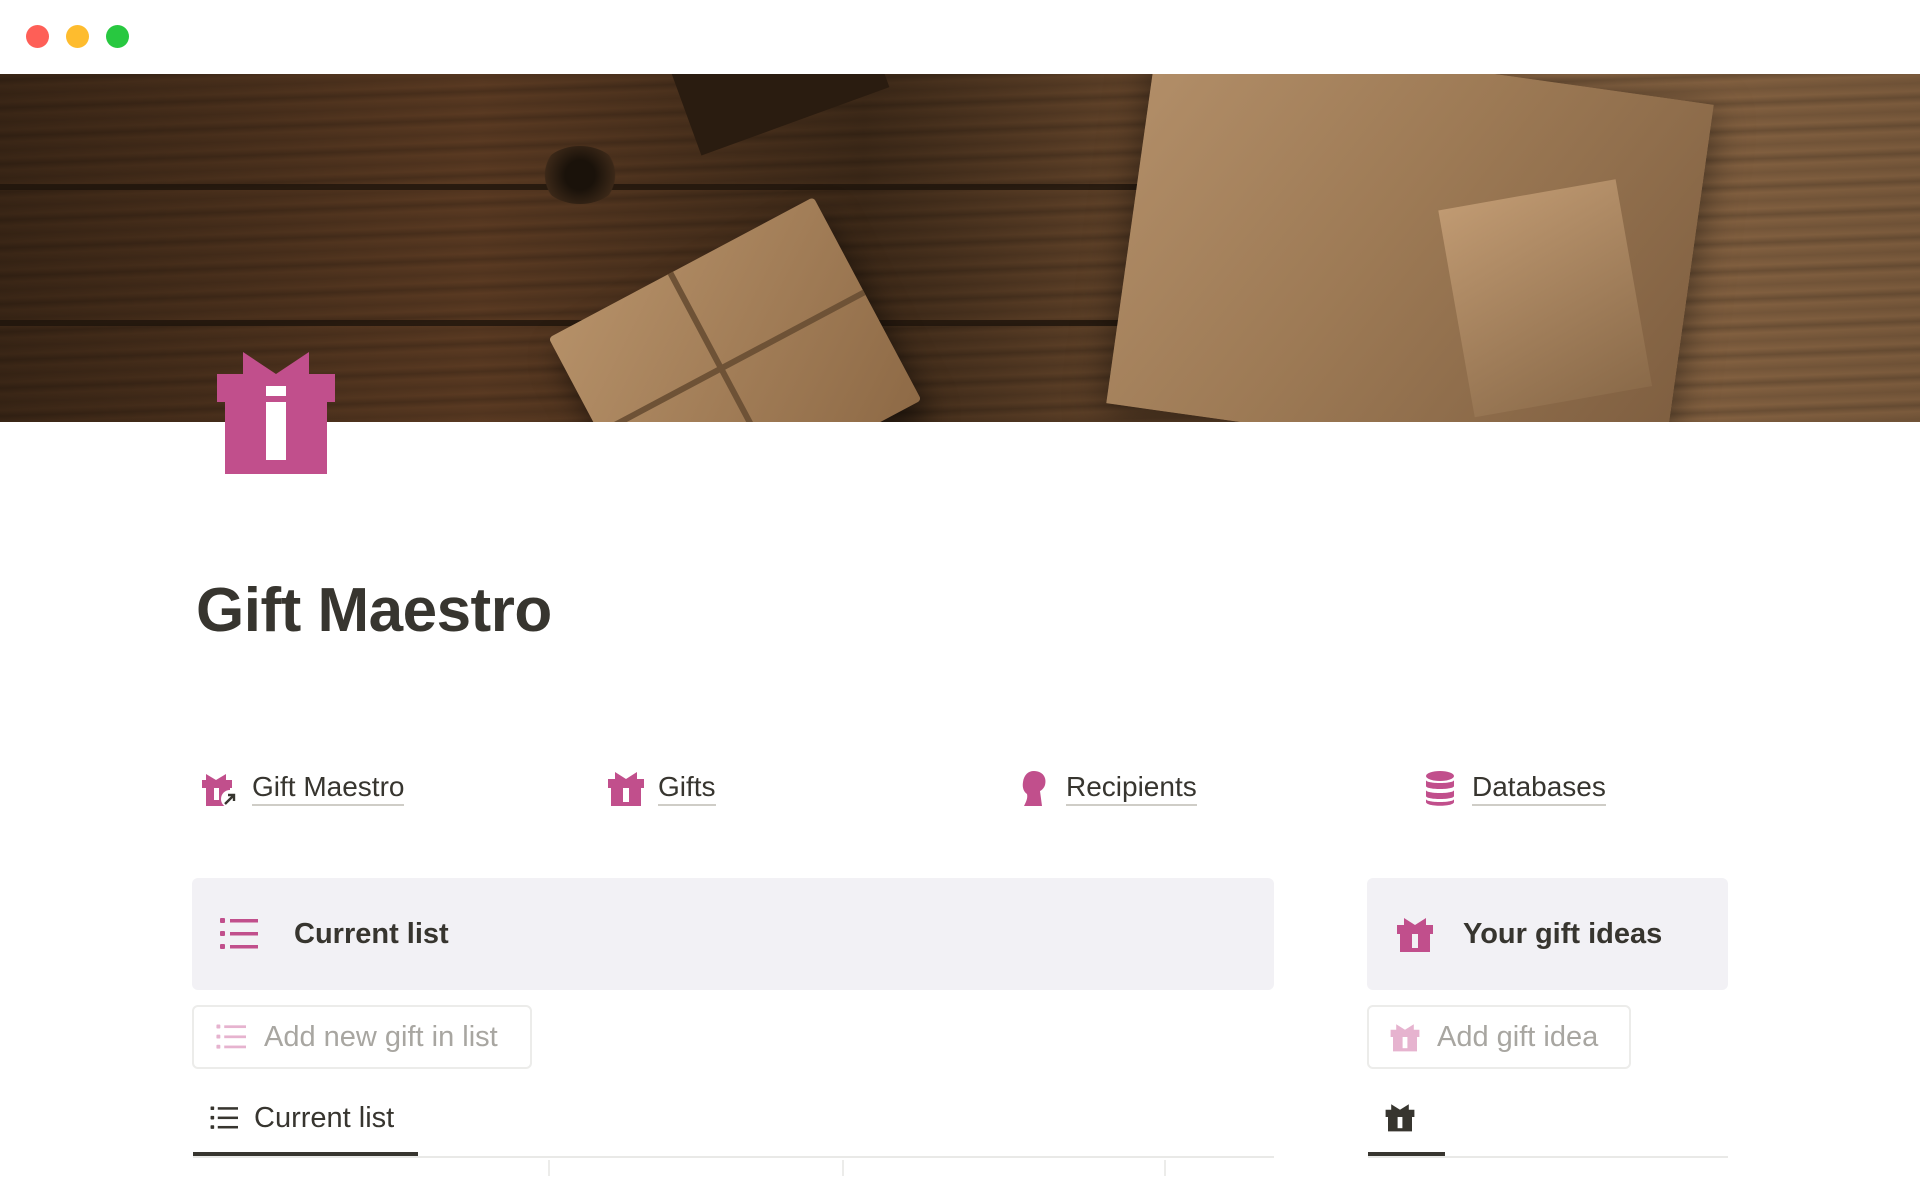  I want to click on link-label: Recipients, so click(1131, 788).